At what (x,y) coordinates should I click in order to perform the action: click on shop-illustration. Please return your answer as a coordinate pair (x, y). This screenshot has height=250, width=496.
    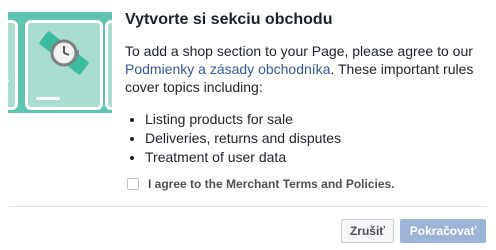
    Looking at the image, I should click on (60, 62).